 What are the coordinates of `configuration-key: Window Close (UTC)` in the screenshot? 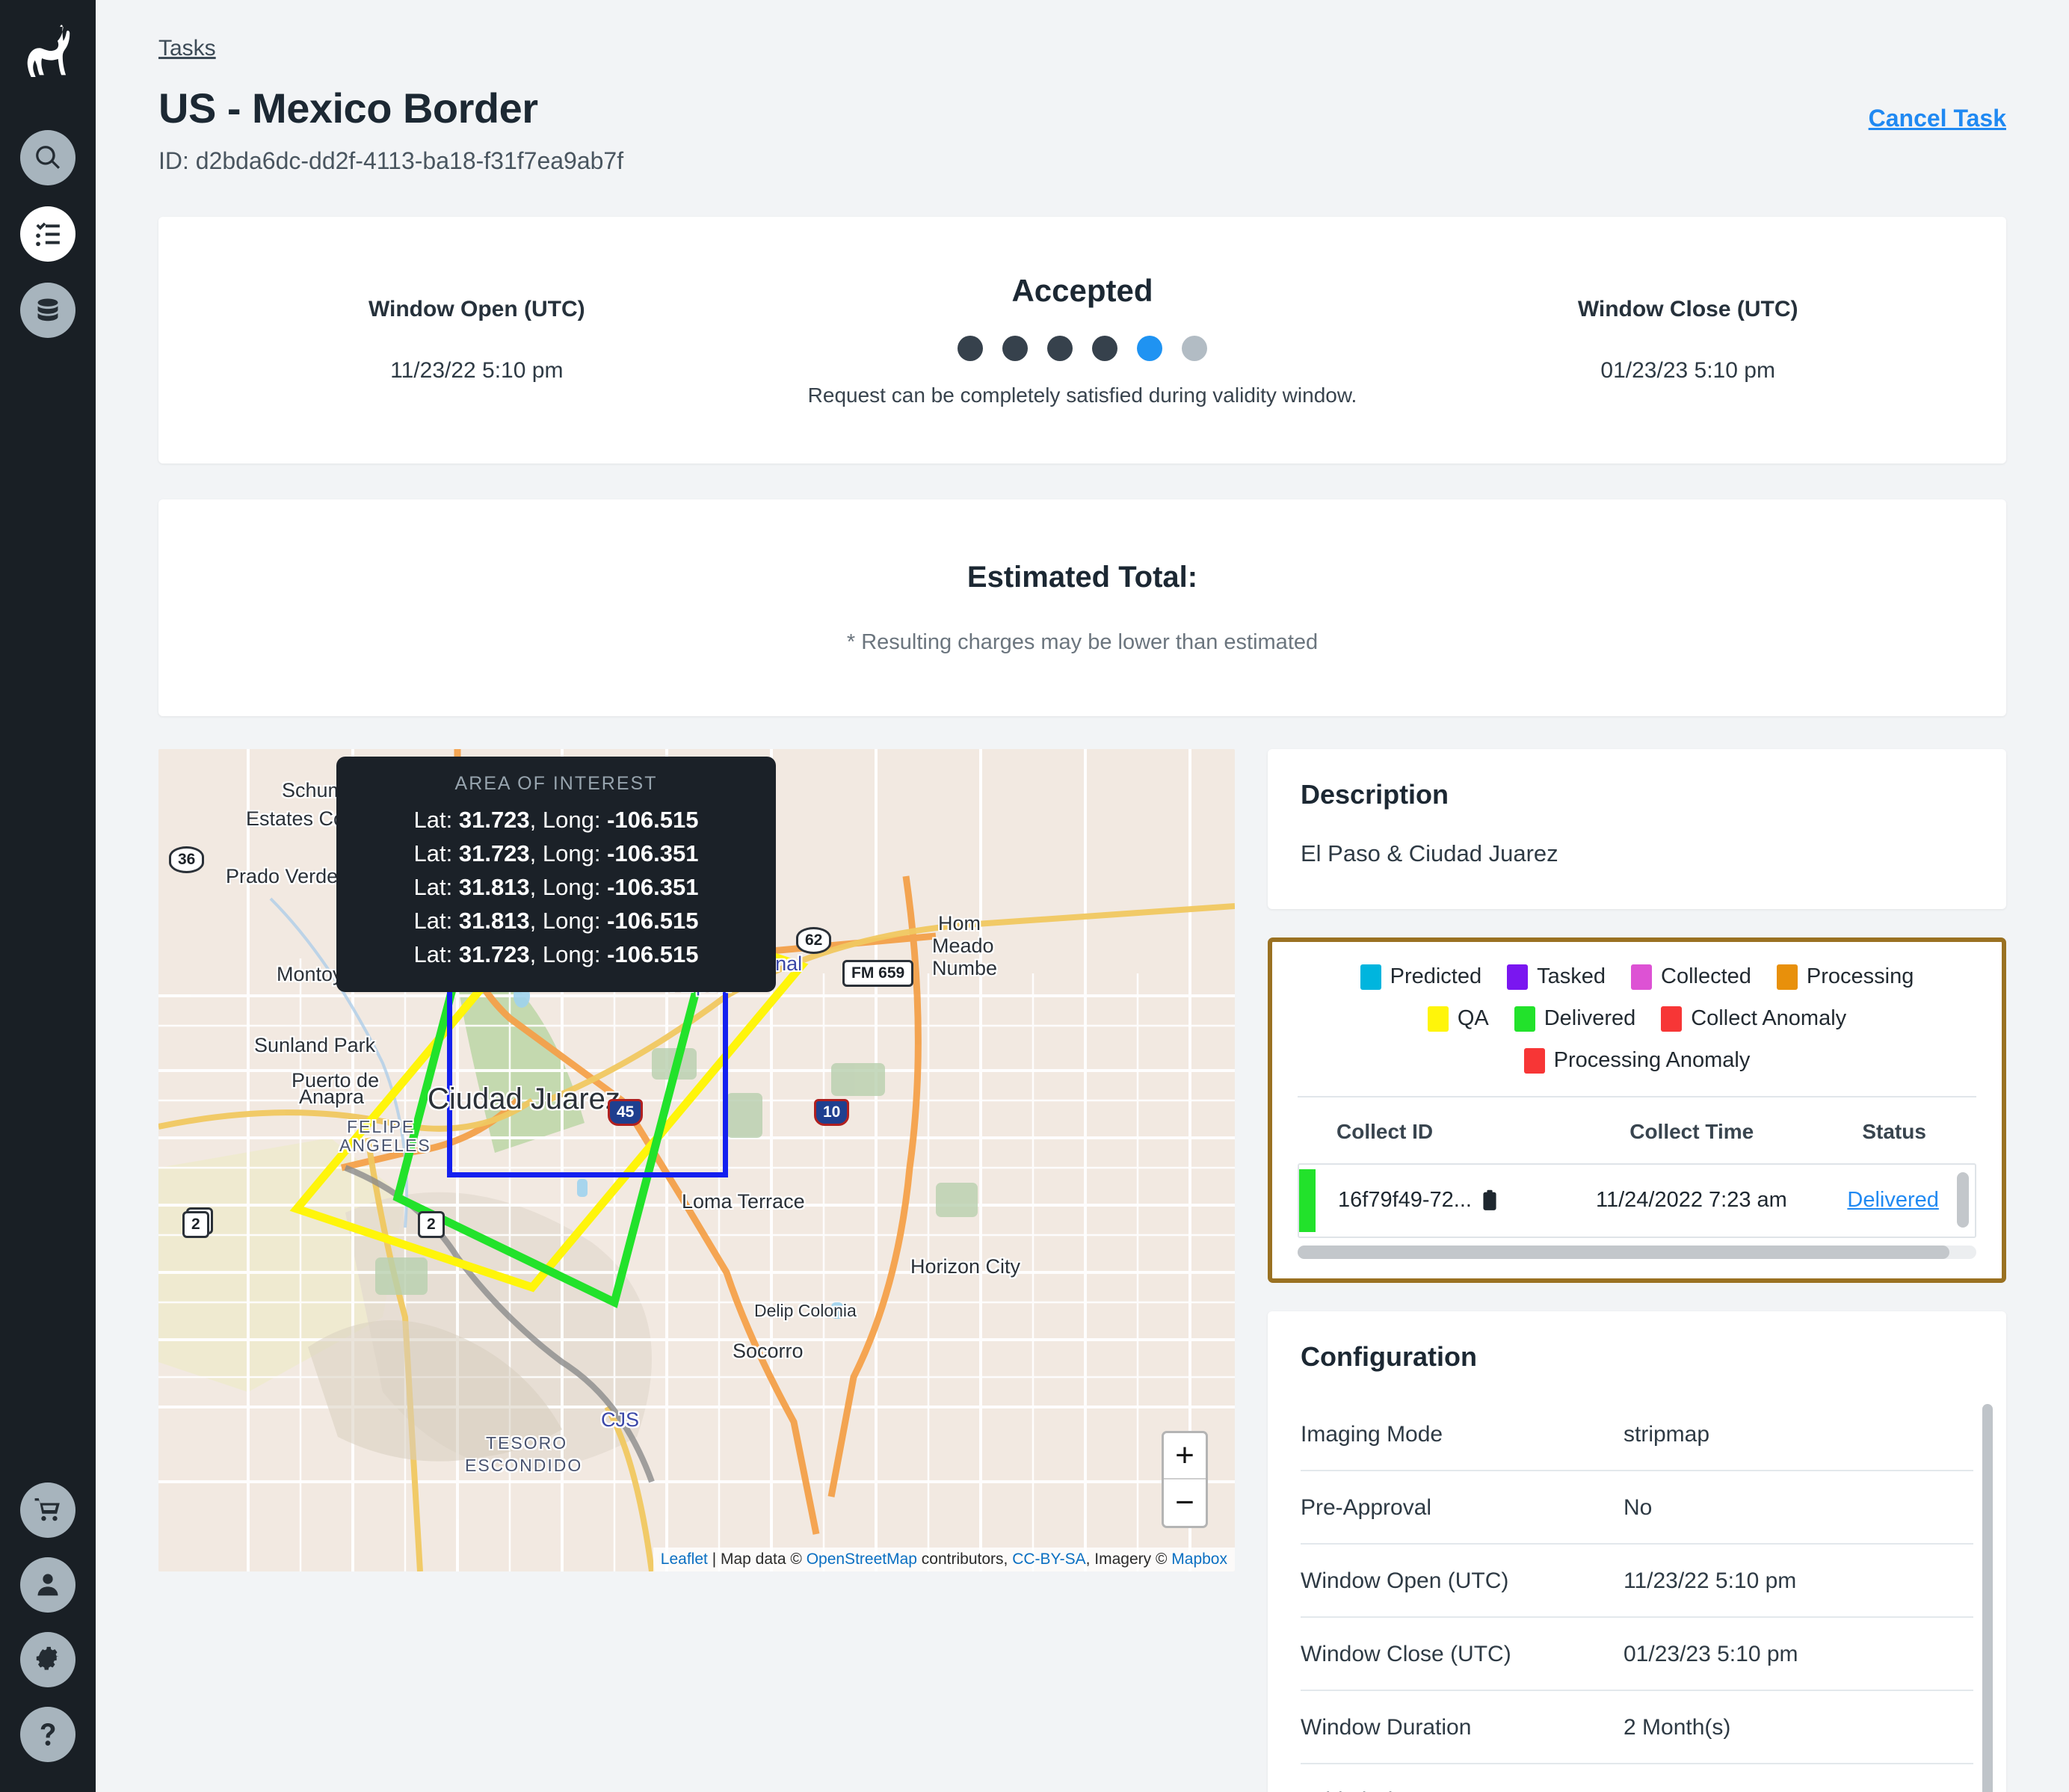 It's located at (1463, 1653).